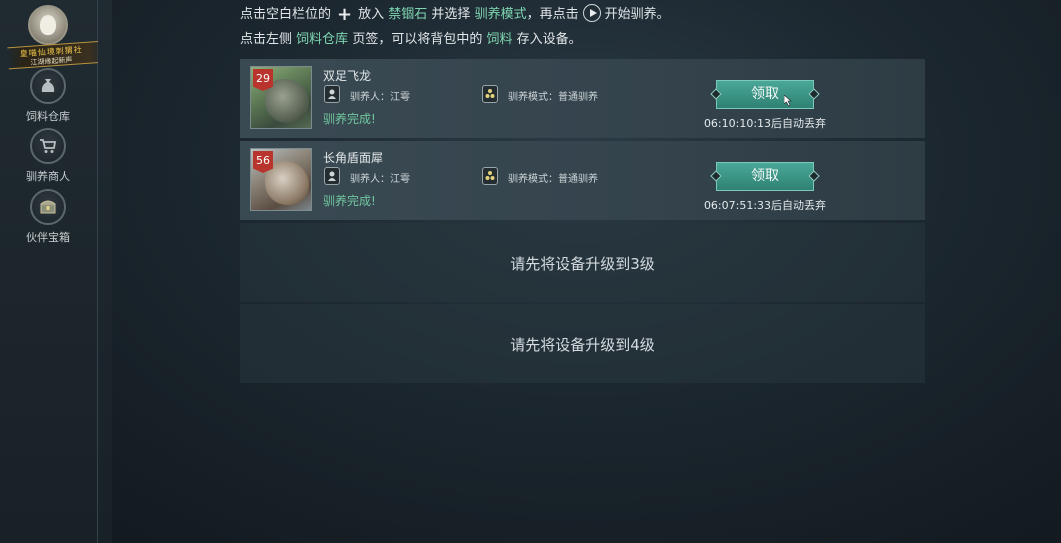  I want to click on mouse-cursor-icon, so click(788, 100).